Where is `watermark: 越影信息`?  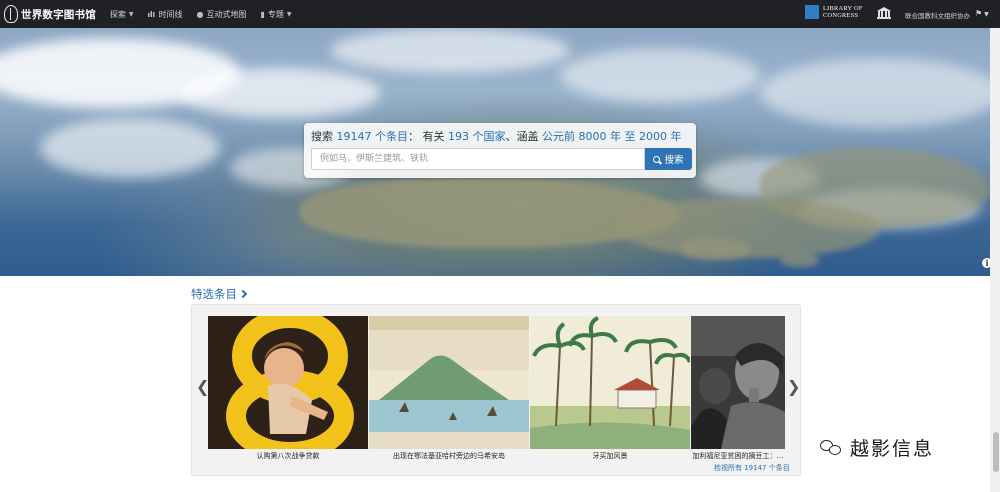
watermark: 越影信息 is located at coordinates (877, 447).